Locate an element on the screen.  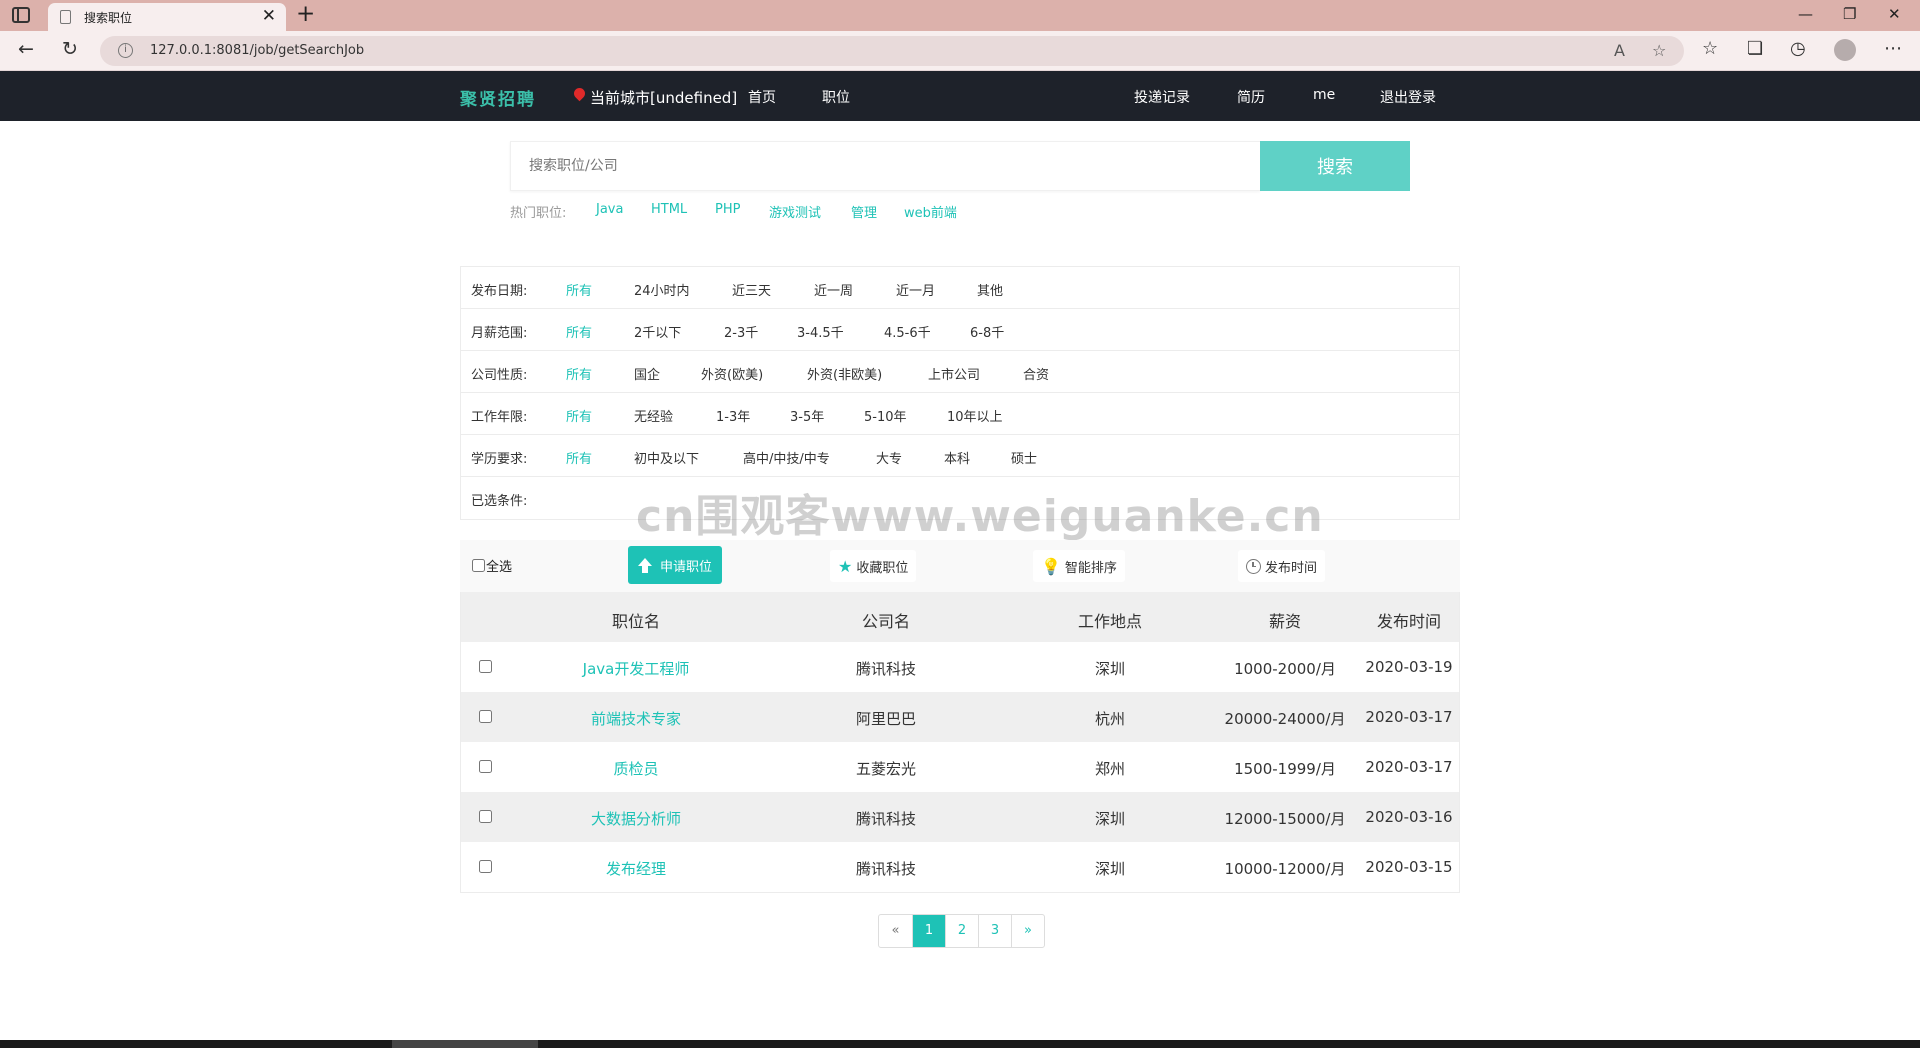
nav-logout: 退出登录 is located at coordinates (1408, 97).